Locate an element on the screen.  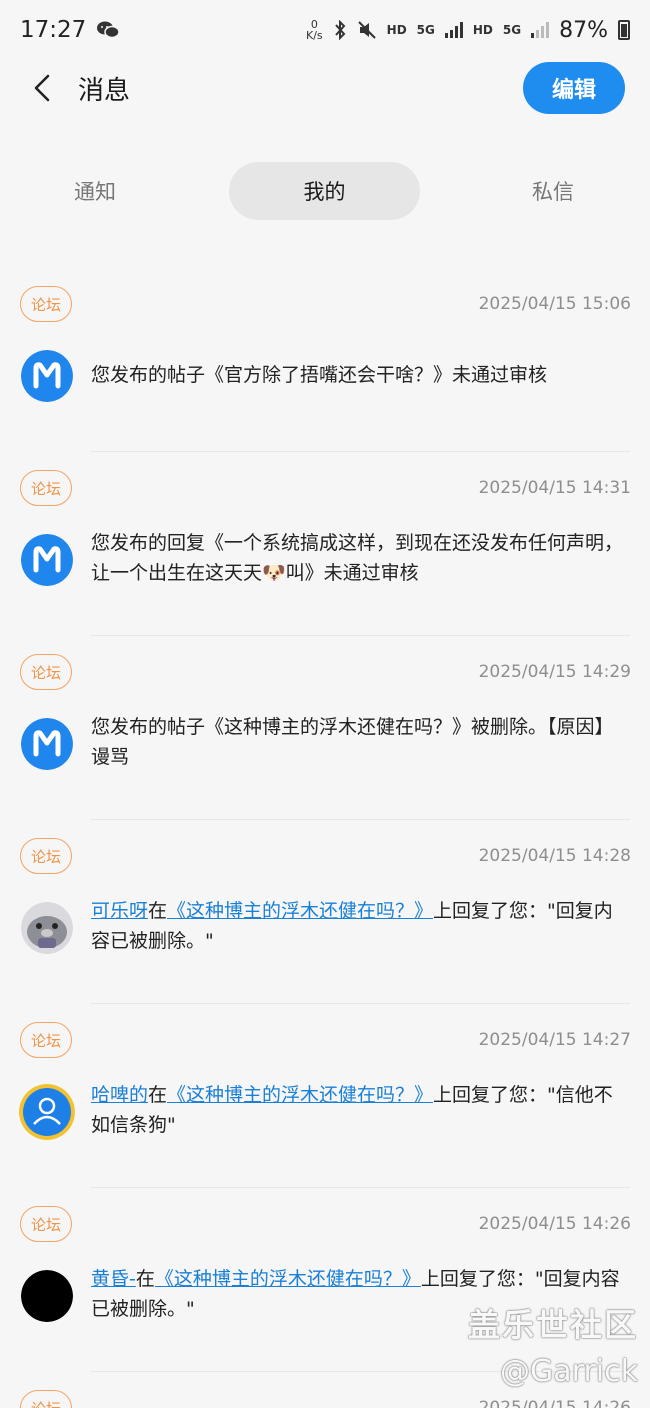
page-title: 消息 is located at coordinates (104, 90).